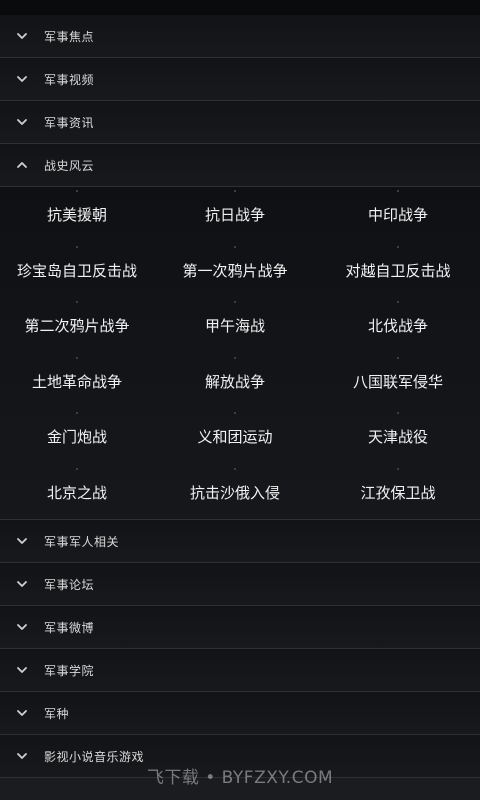 The image size is (480, 800). Describe the element at coordinates (398, 214) in the screenshot. I see `category-item: 中印战争` at that location.